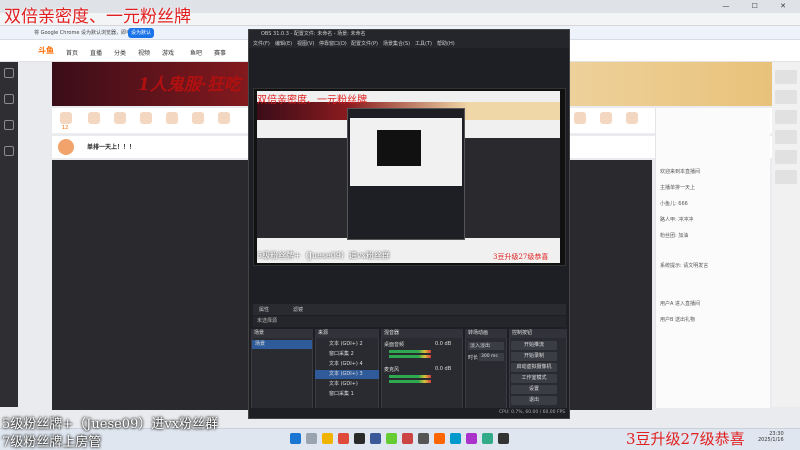 The image size is (800, 450). Describe the element at coordinates (96, 52) in the screenshot. I see `nav-live: 直播` at that location.